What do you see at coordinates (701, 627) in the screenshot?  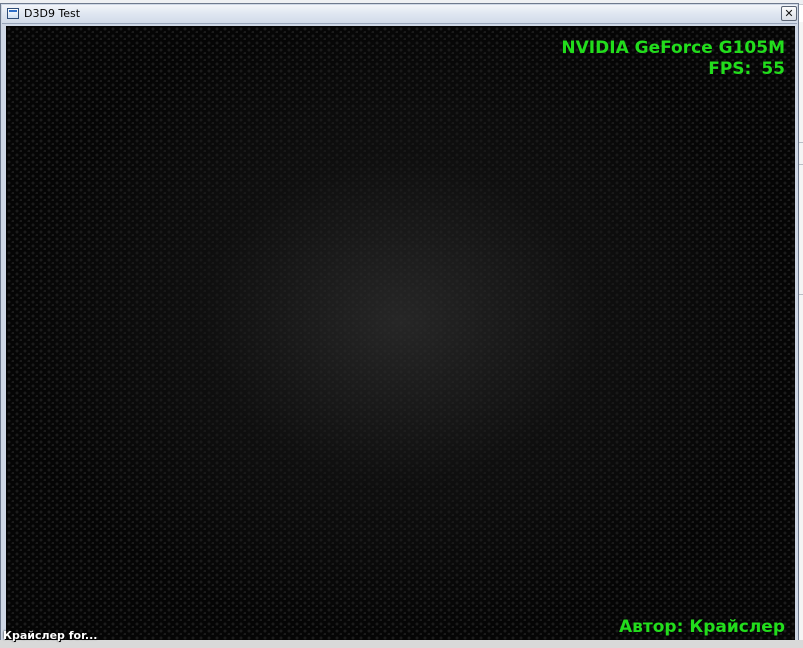 I see `author-label: Автор: Крайслер` at bounding box center [701, 627].